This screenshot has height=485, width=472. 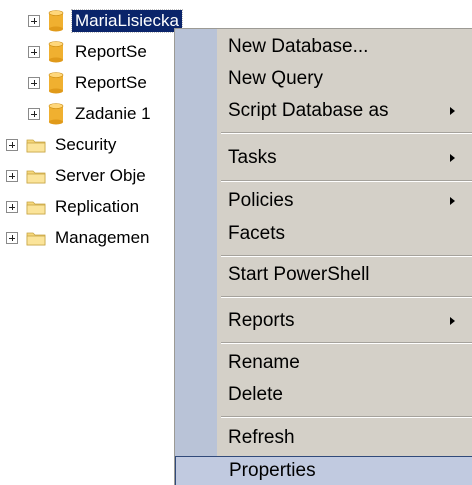 What do you see at coordinates (323, 470) in the screenshot?
I see `menu-item-properties: Properties` at bounding box center [323, 470].